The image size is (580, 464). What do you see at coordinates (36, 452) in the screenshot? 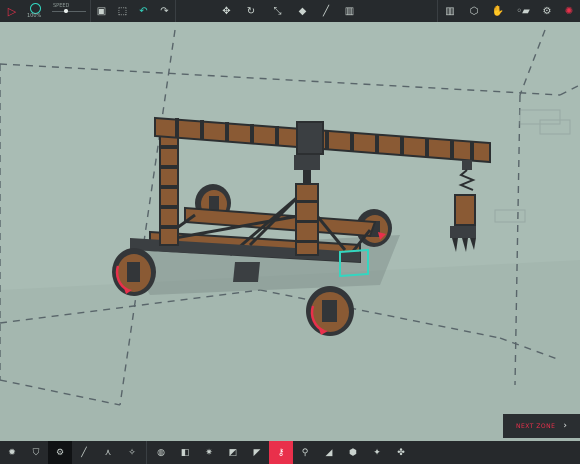
I see `shield-icon: ⛉` at bounding box center [36, 452].